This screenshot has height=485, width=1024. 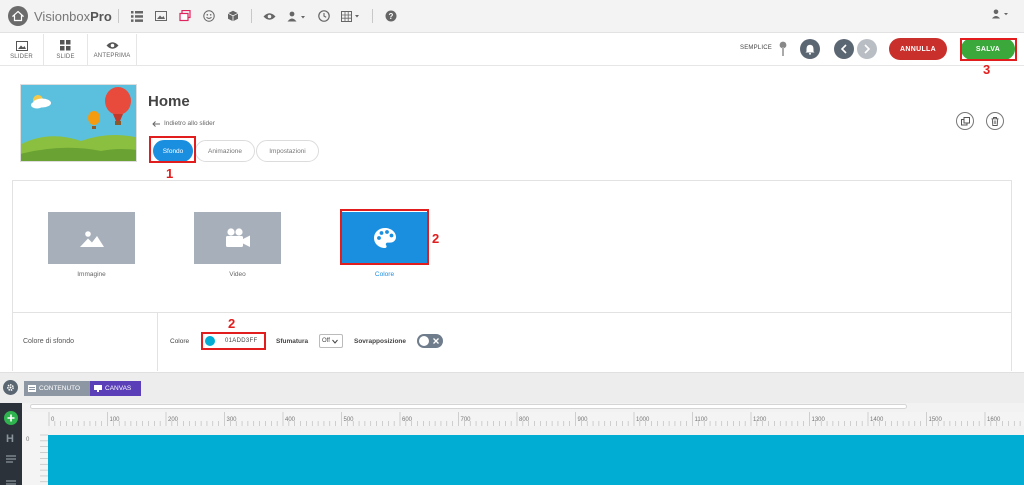 I want to click on mode-label: SEMPLICE, so click(x=756, y=48).